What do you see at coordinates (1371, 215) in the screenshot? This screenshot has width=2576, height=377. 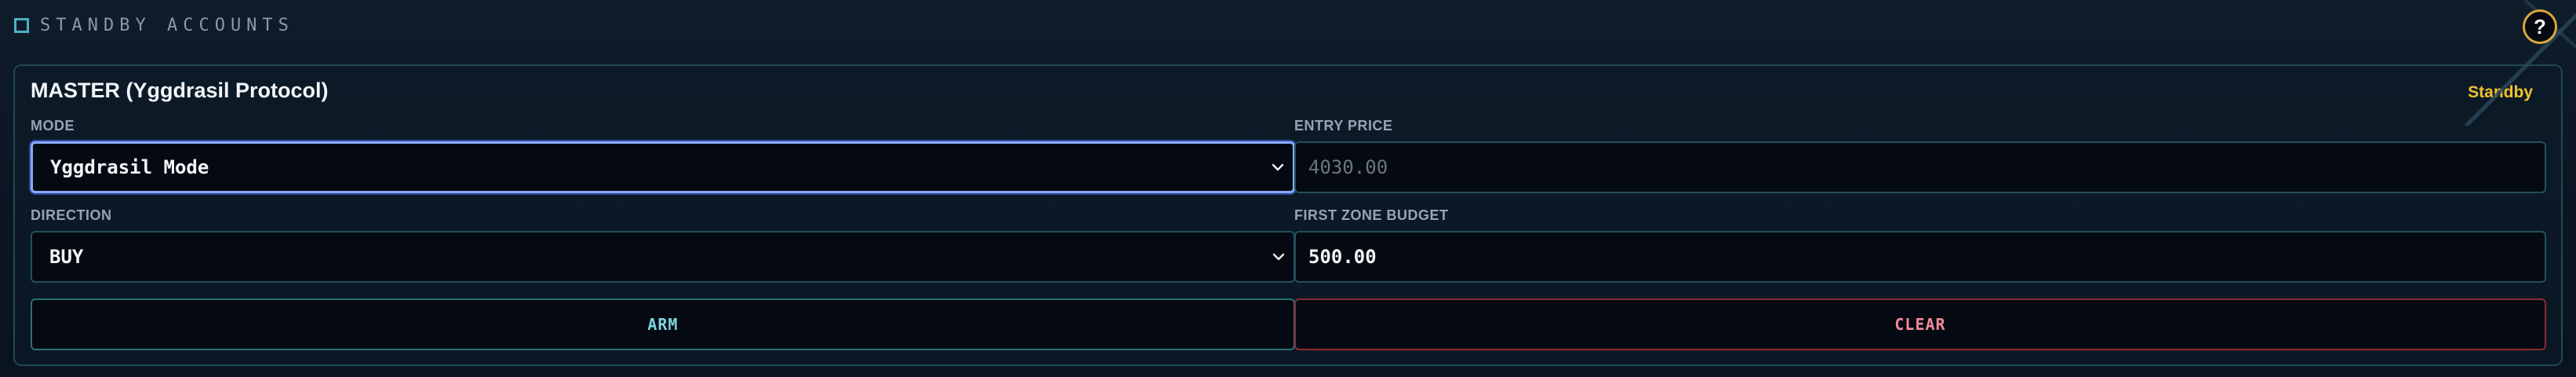 I see `first-zone-budget-label: FIRST ZONE BUDGET` at bounding box center [1371, 215].